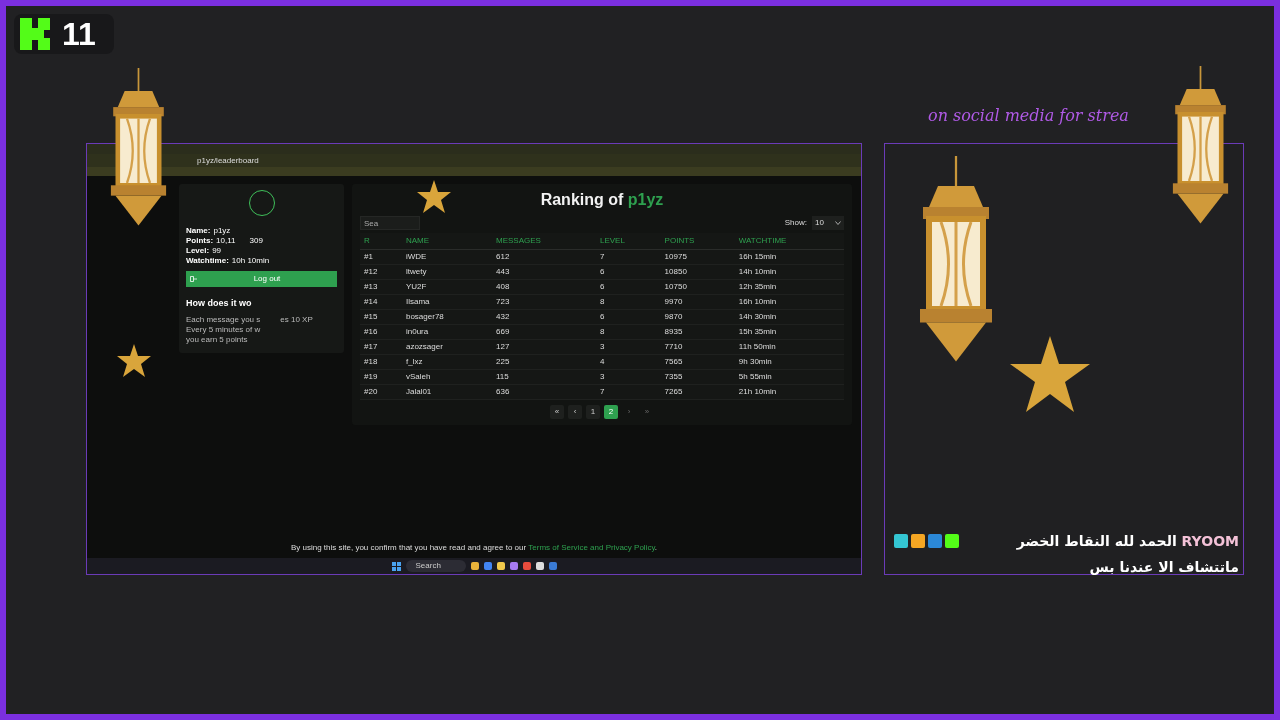 Image resolution: width=1280 pixels, height=720 pixels. I want to click on table-cell: #16, so click(381, 332).